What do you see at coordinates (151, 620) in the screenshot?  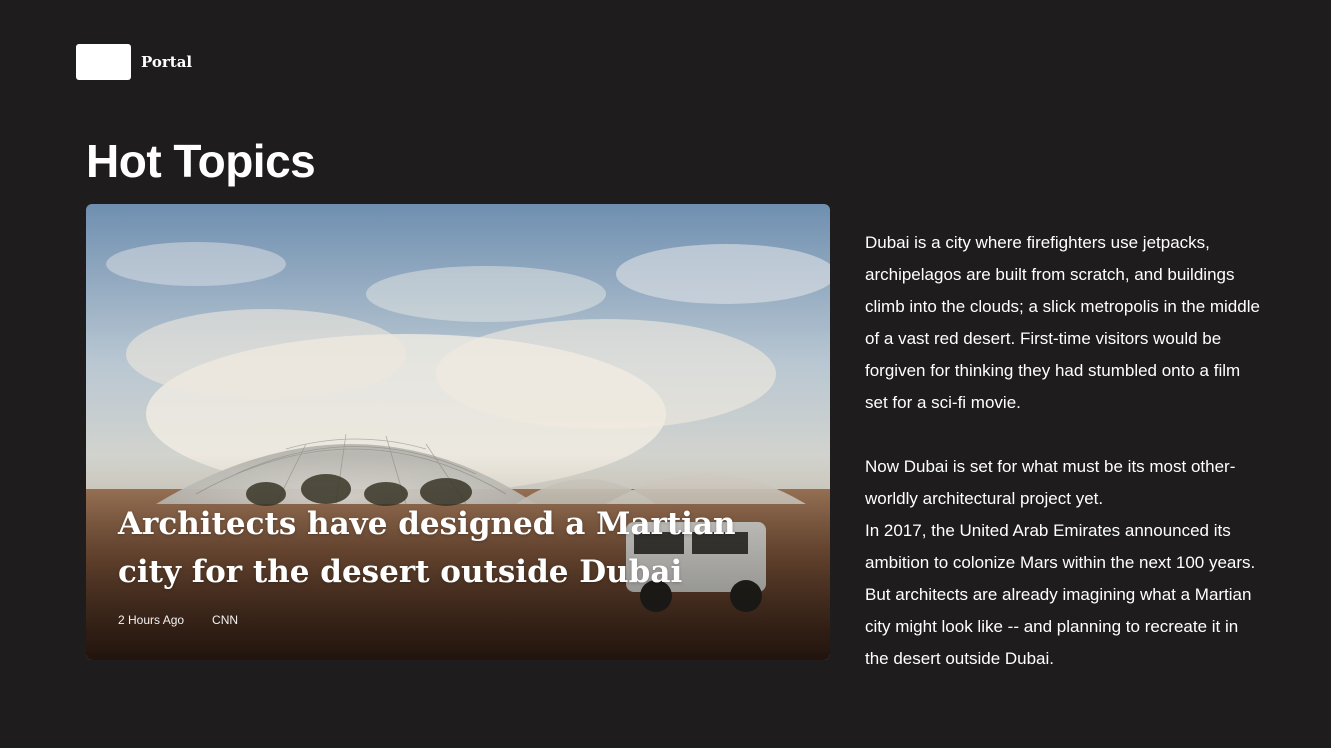 I see `featured-story-time: 2 Hours Ago` at bounding box center [151, 620].